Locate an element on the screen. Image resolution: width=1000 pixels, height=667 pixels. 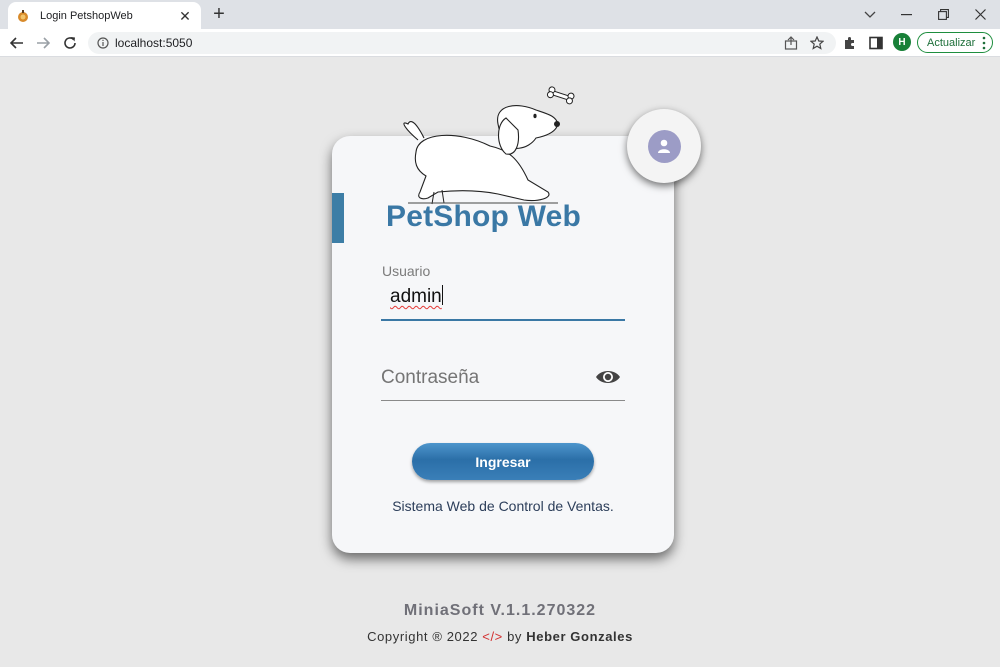
reload-icon is located at coordinates (70, 43).